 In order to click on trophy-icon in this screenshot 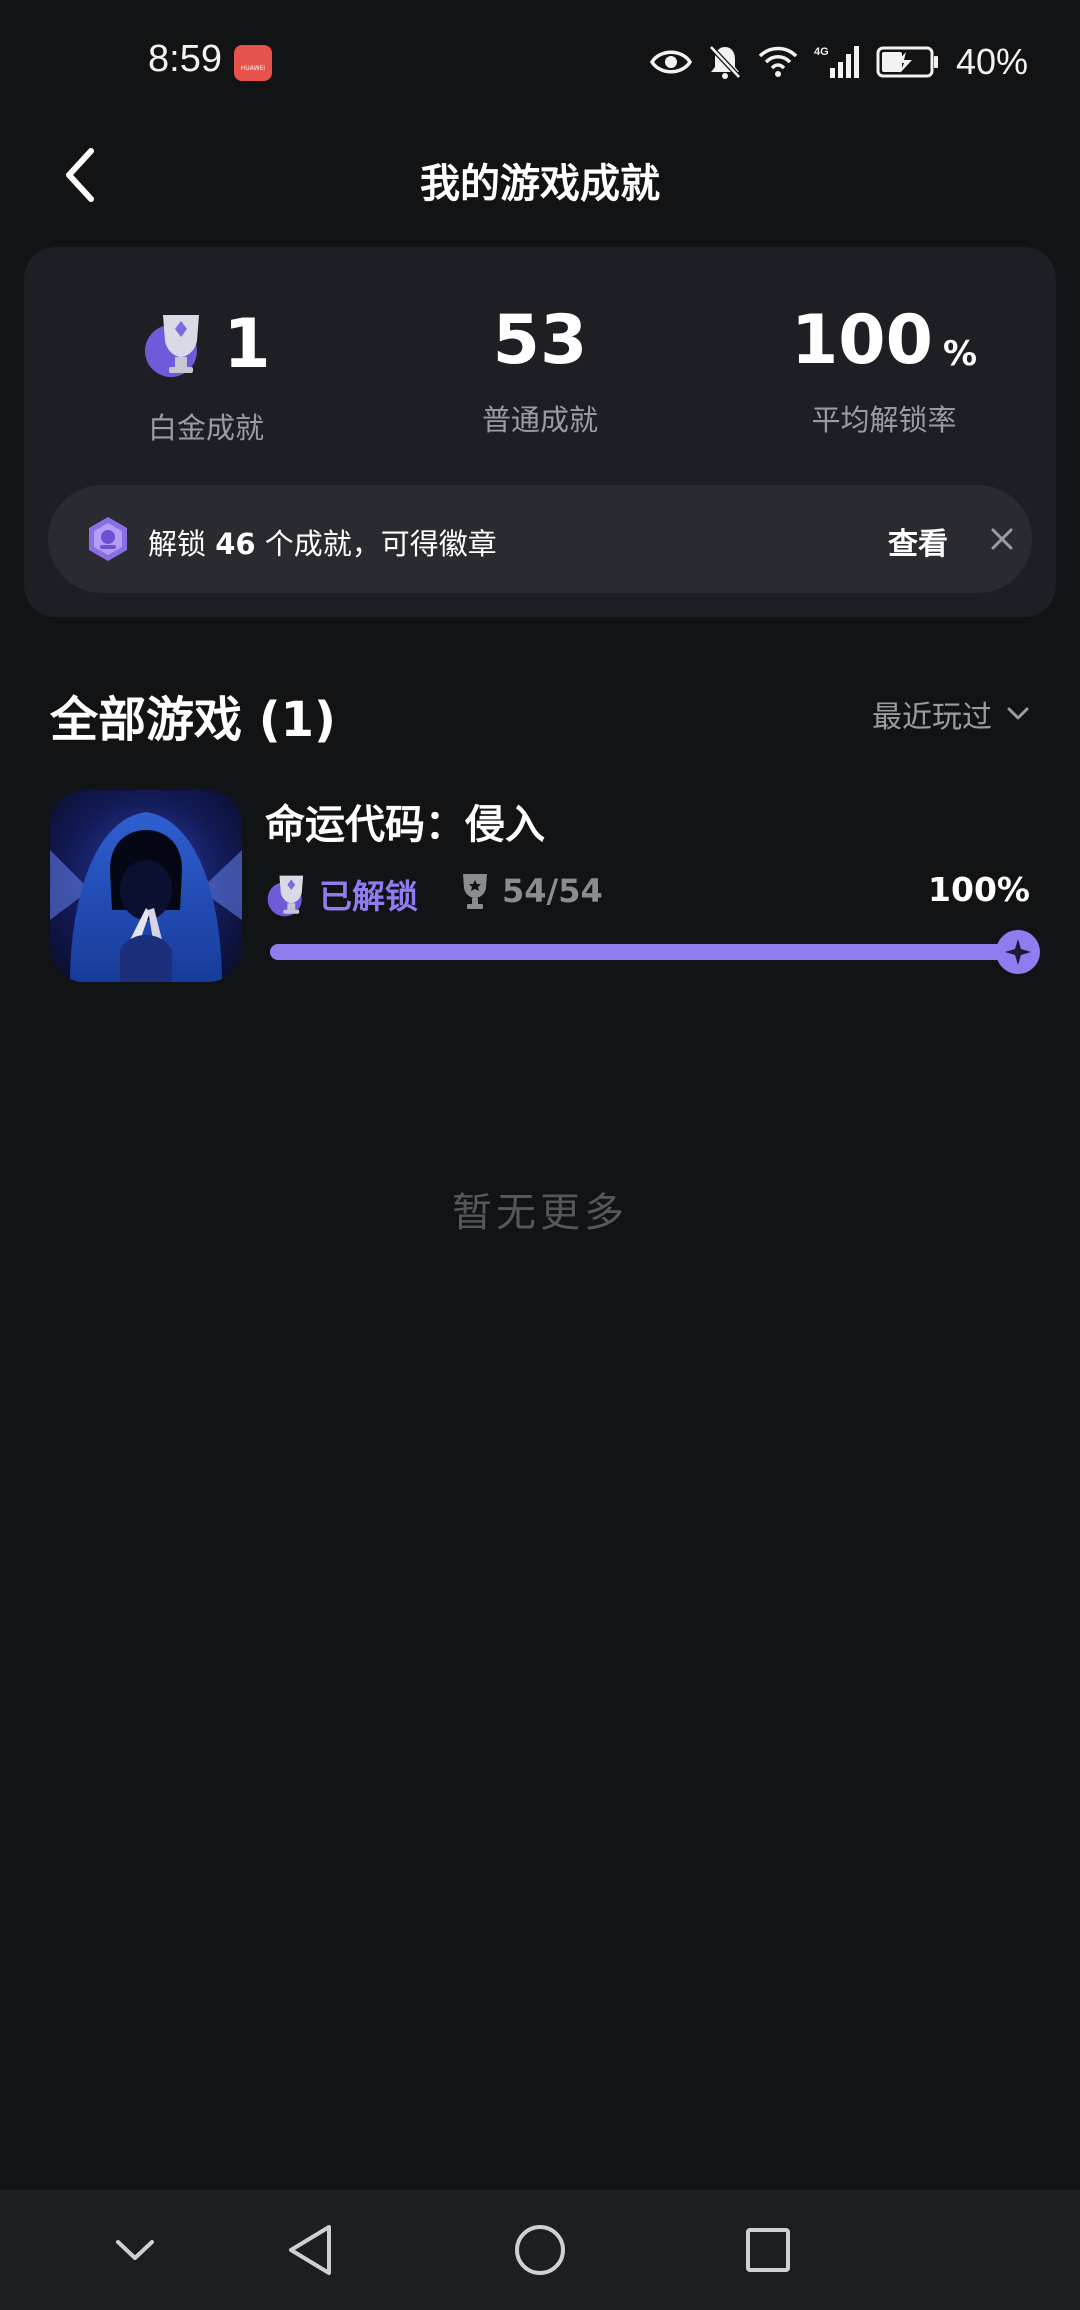, I will do `click(475, 891)`.